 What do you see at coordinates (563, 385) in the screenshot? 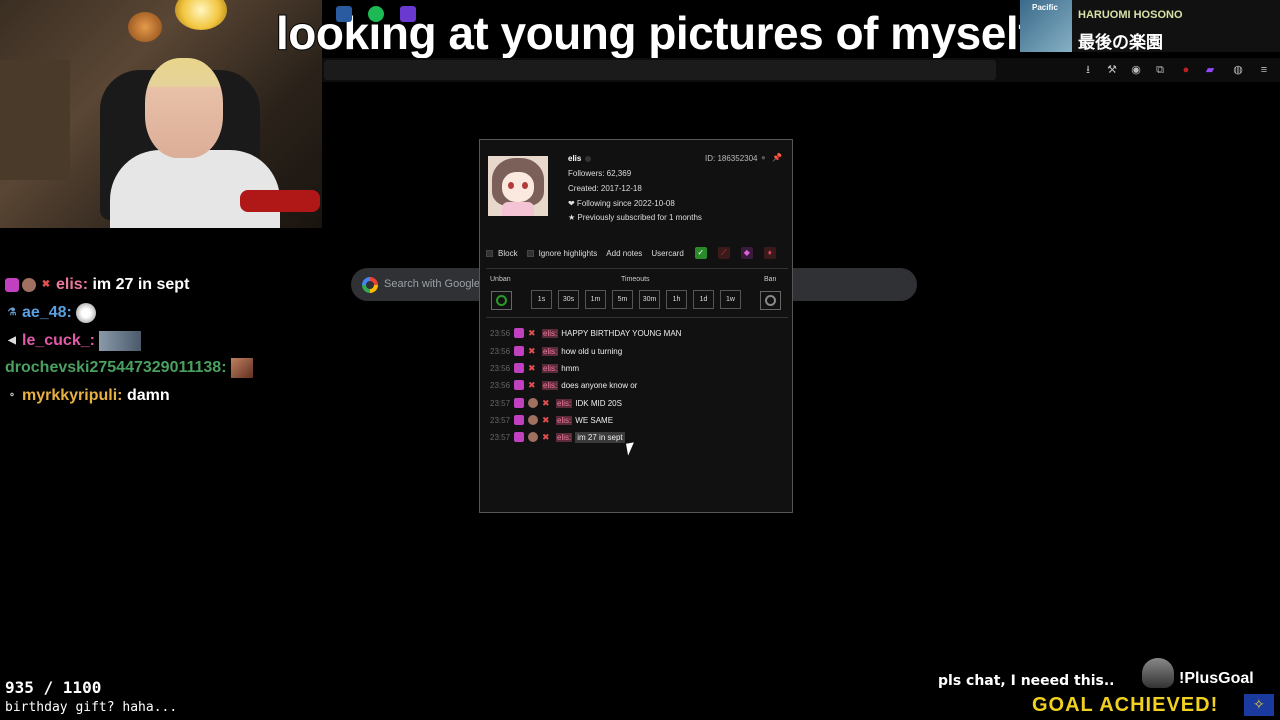
I see `message-row: 23:56 ✖ elis: does anyone know or` at bounding box center [563, 385].